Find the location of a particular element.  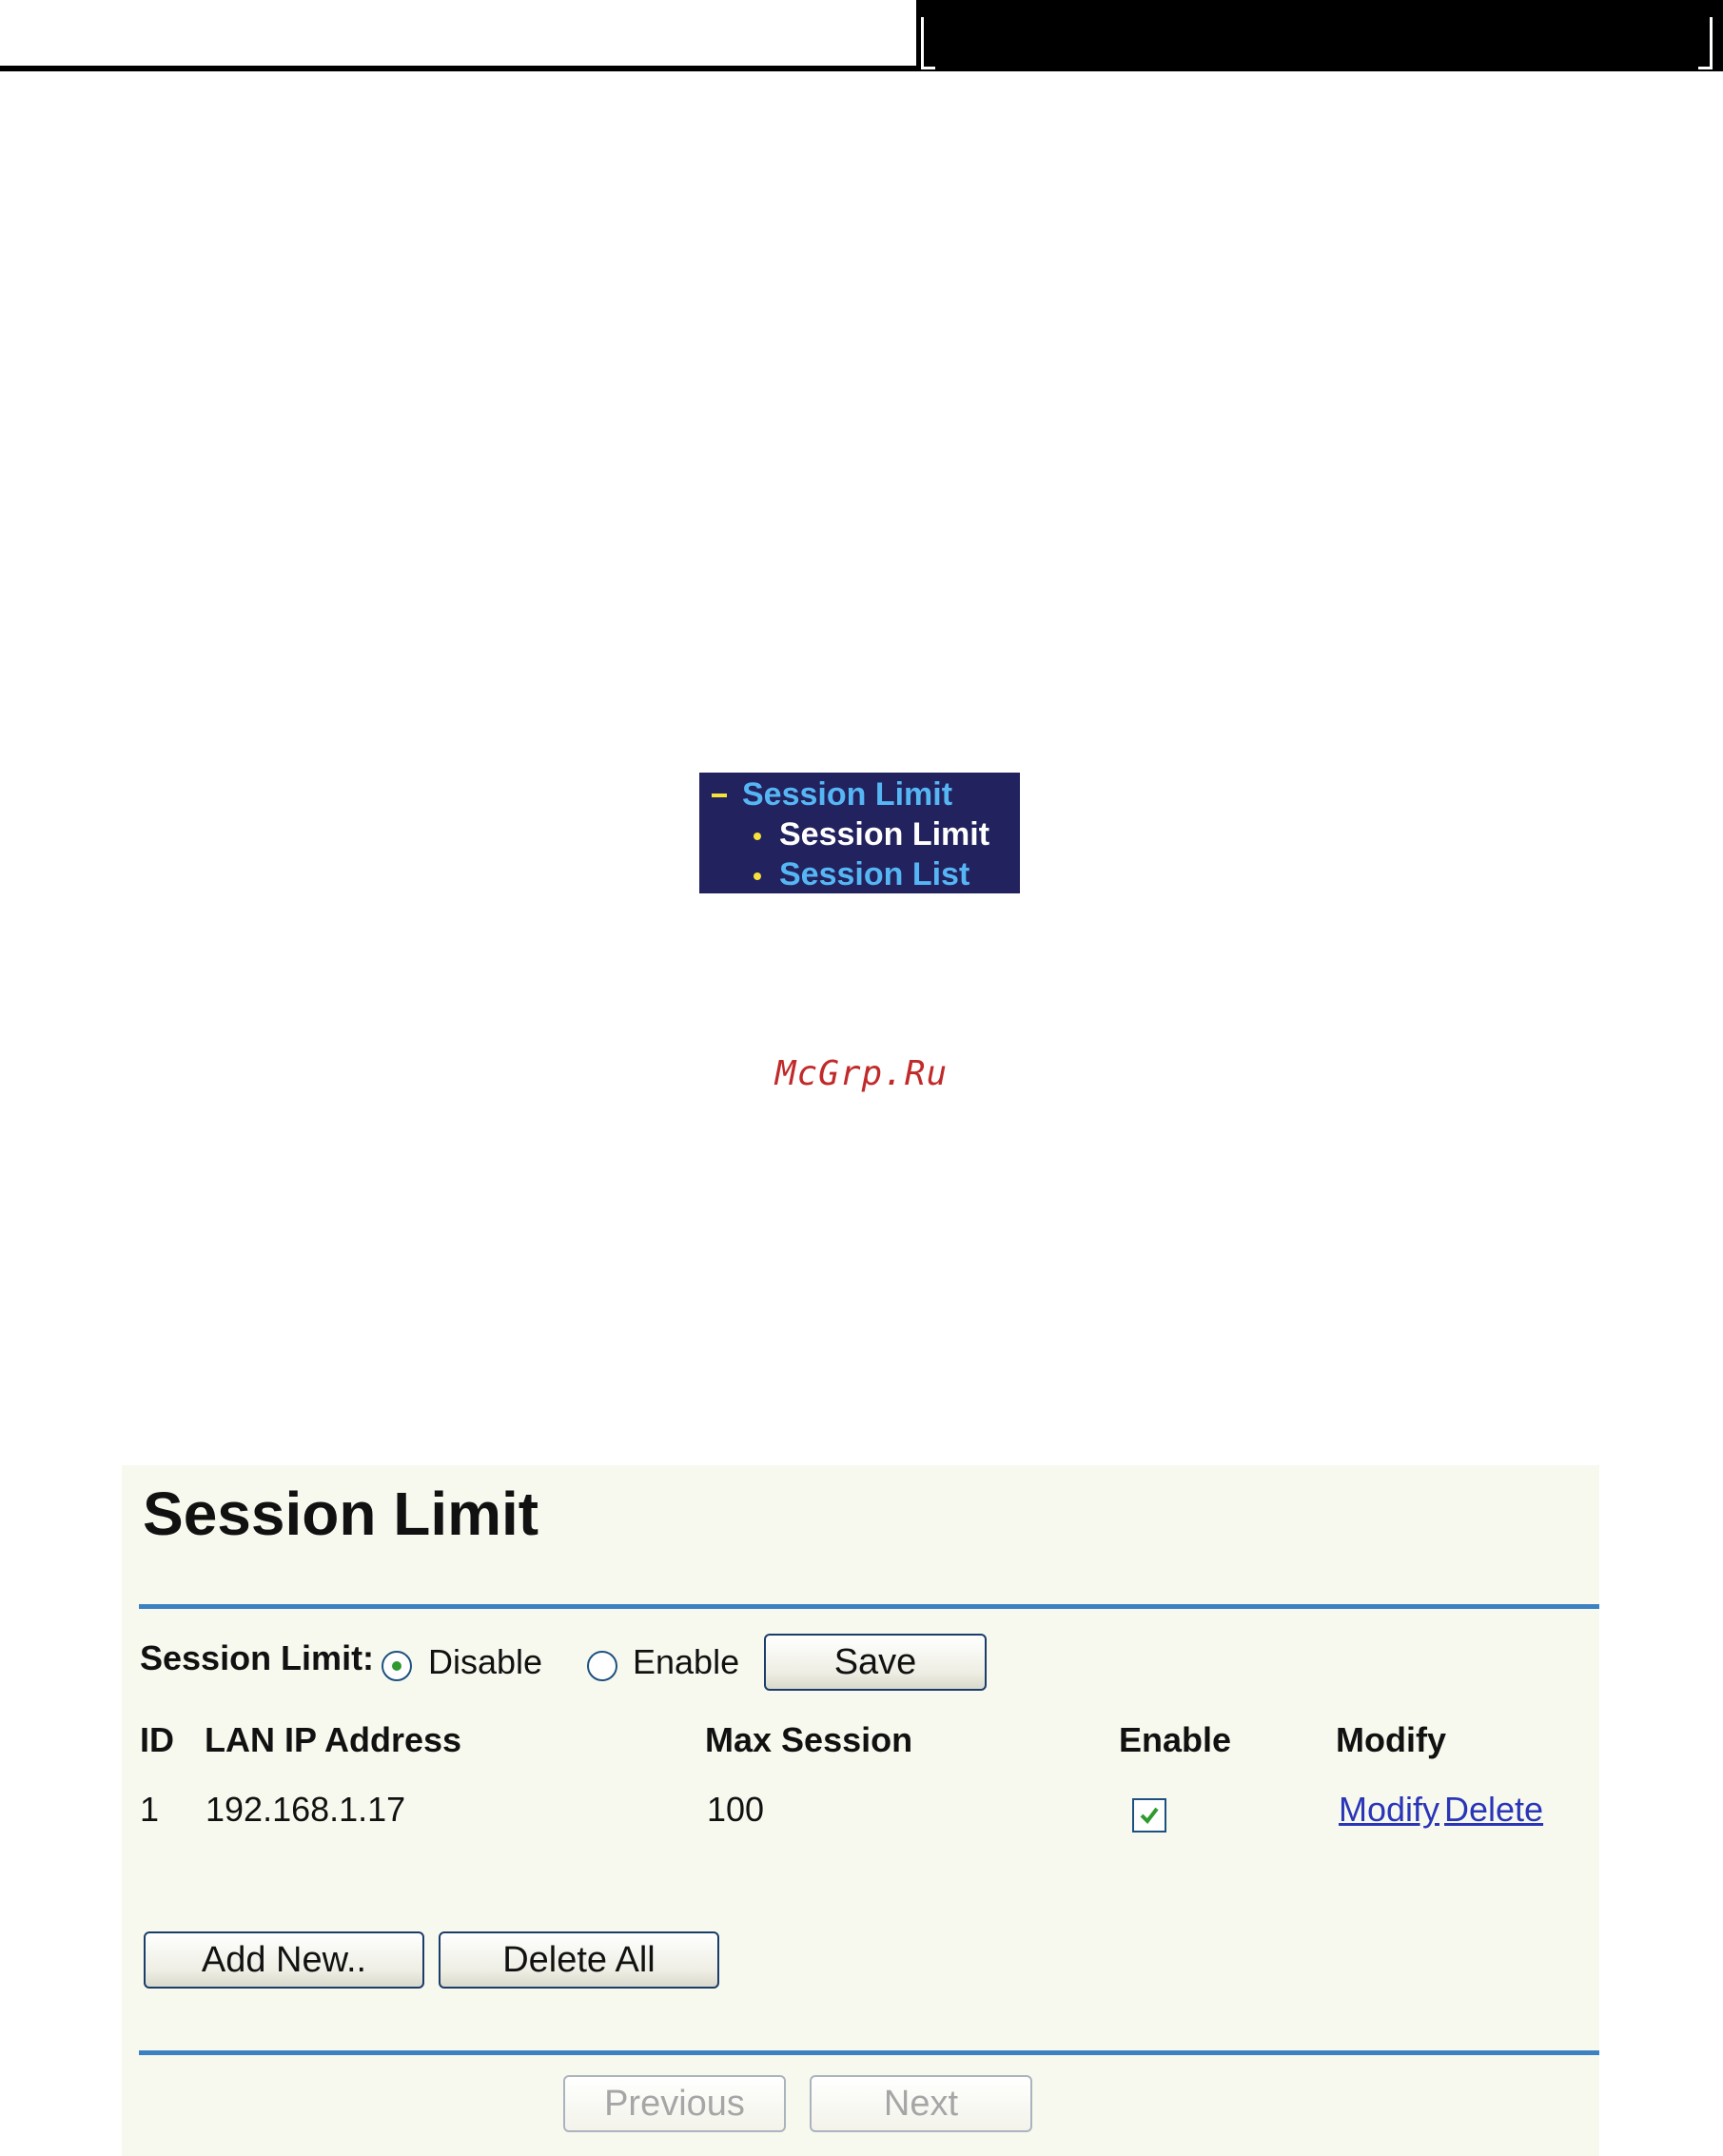

row-enable-checkbox is located at coordinates (1149, 1815).